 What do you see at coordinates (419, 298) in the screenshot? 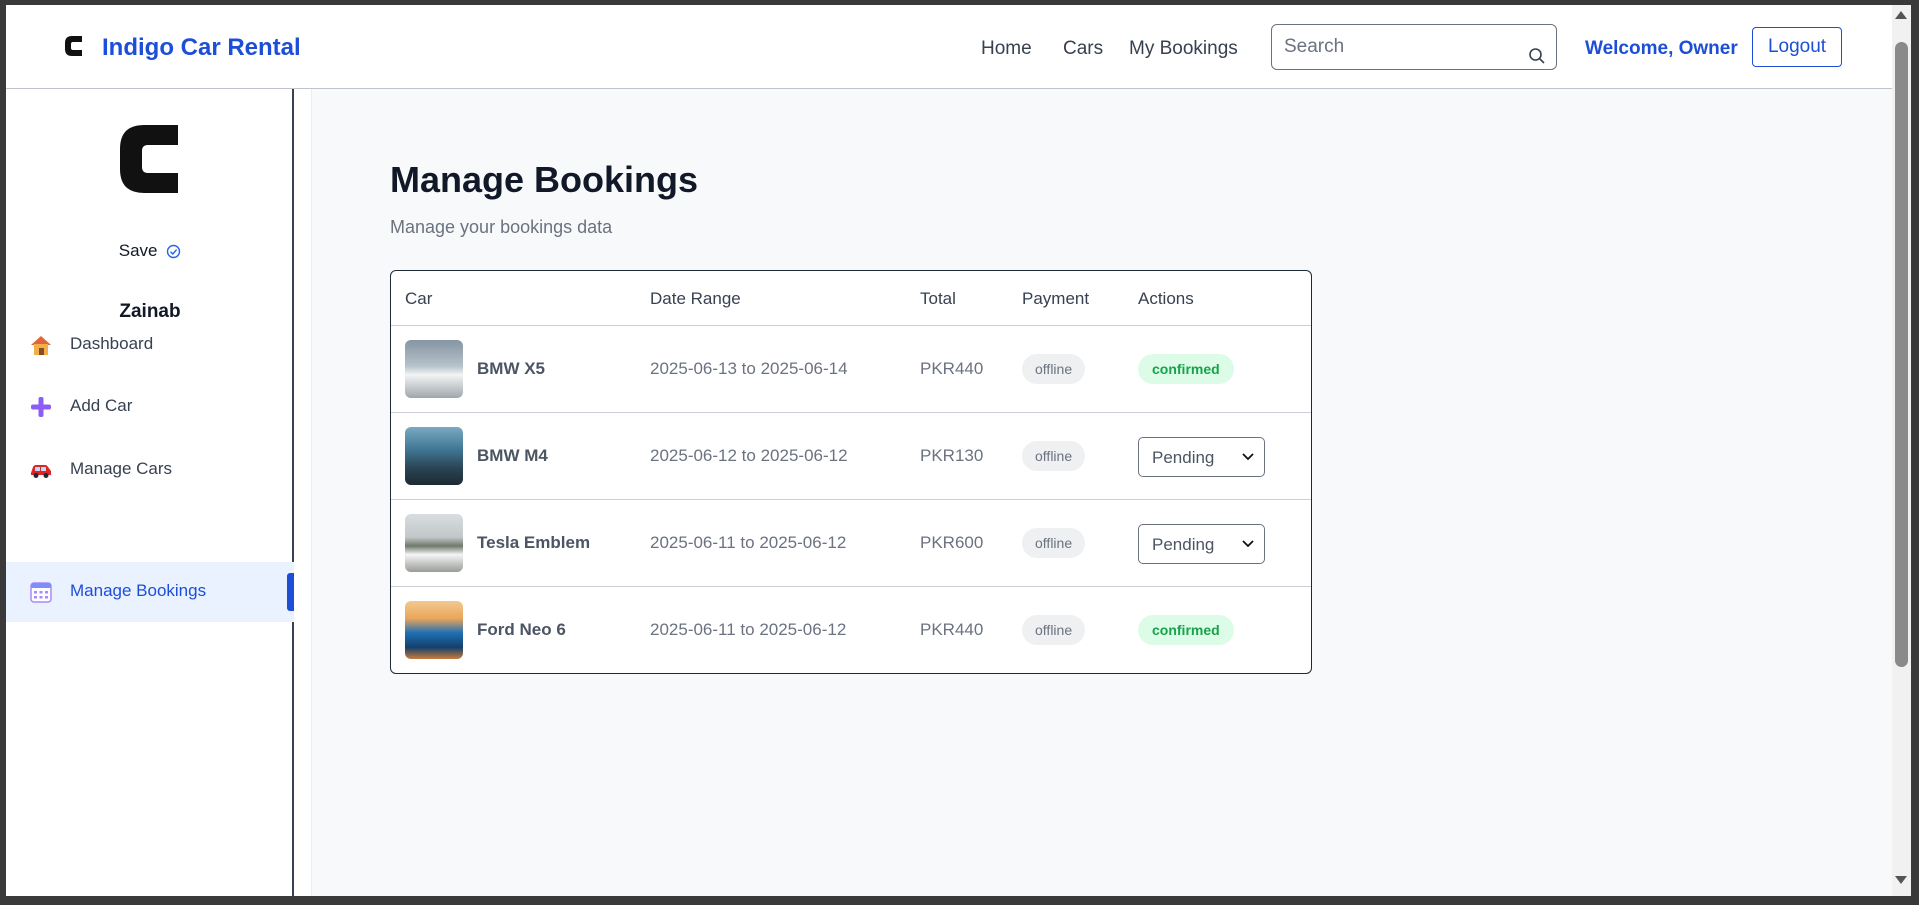
I see `column-header-car: Car` at bounding box center [419, 298].